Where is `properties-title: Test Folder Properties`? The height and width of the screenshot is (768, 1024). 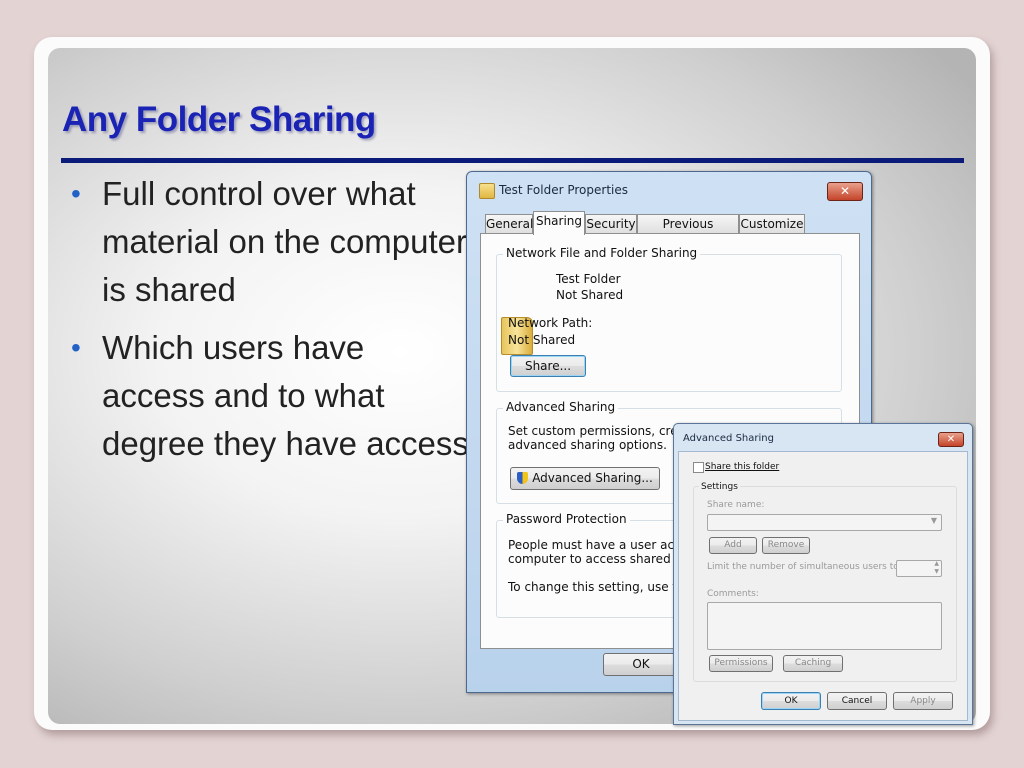 properties-title: Test Folder Properties is located at coordinates (563, 190).